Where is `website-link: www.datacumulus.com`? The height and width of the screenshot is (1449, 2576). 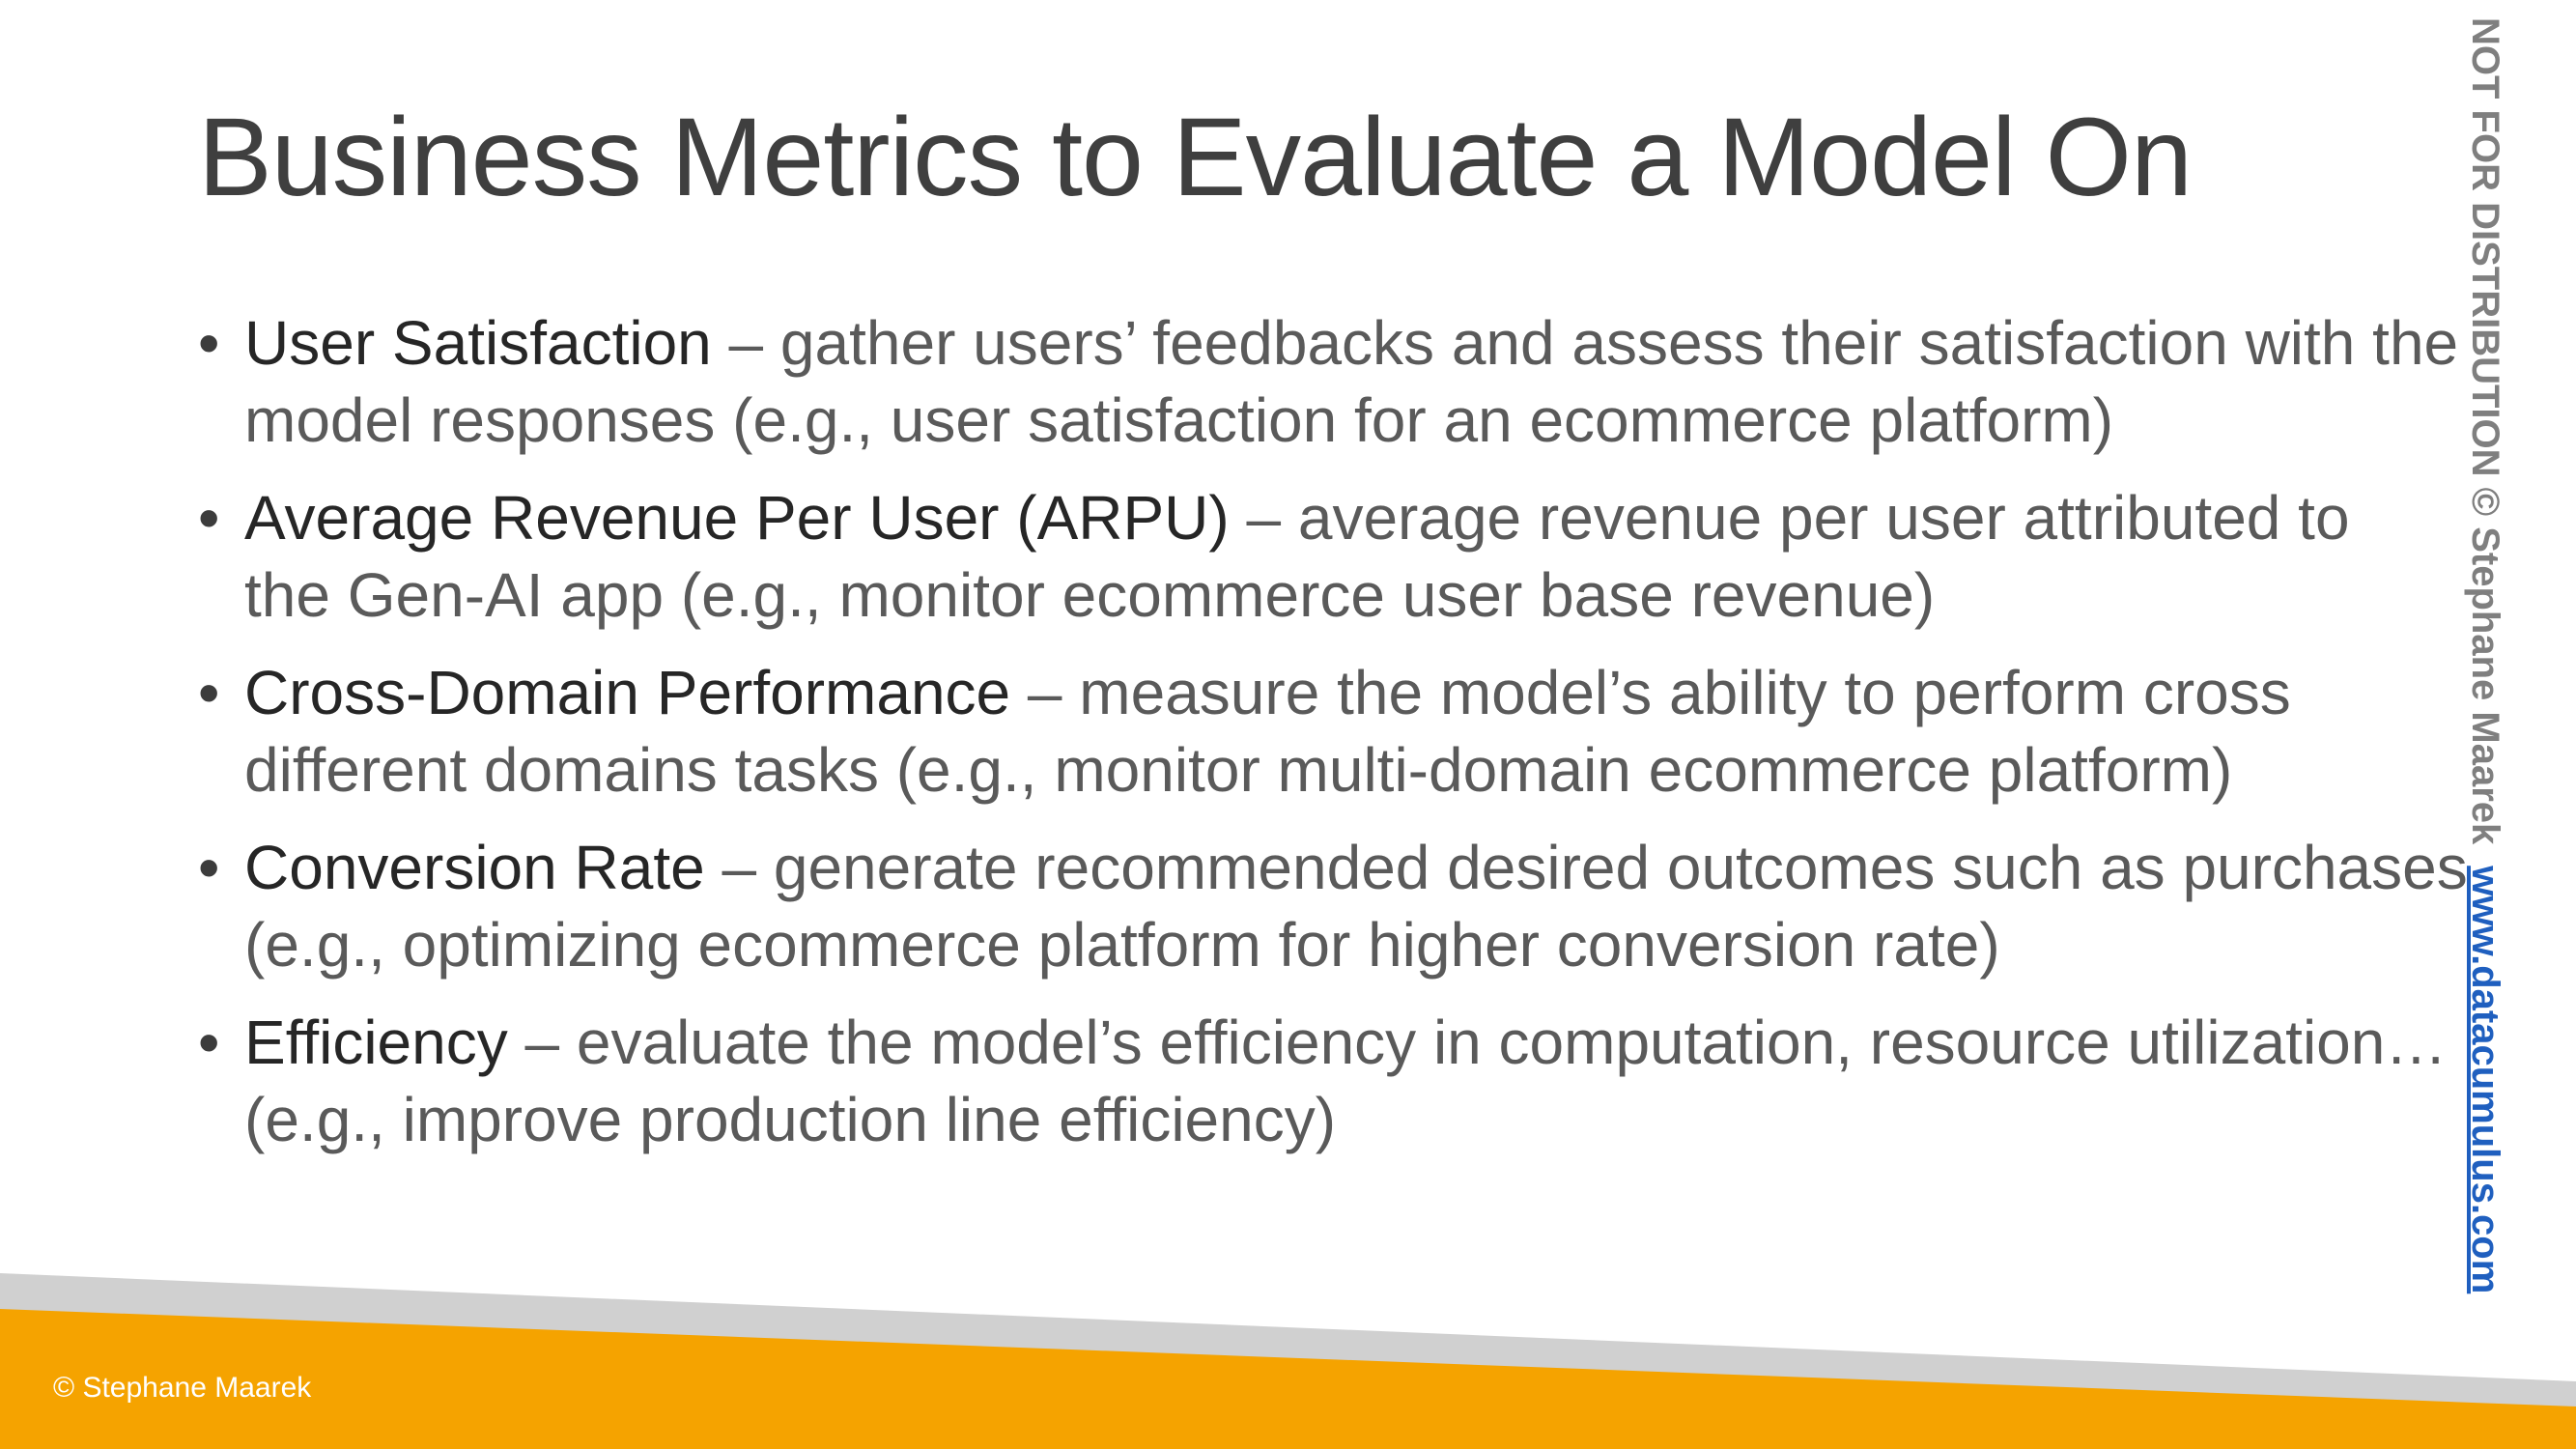
website-link: www.datacumulus.com is located at coordinates (2485, 1079).